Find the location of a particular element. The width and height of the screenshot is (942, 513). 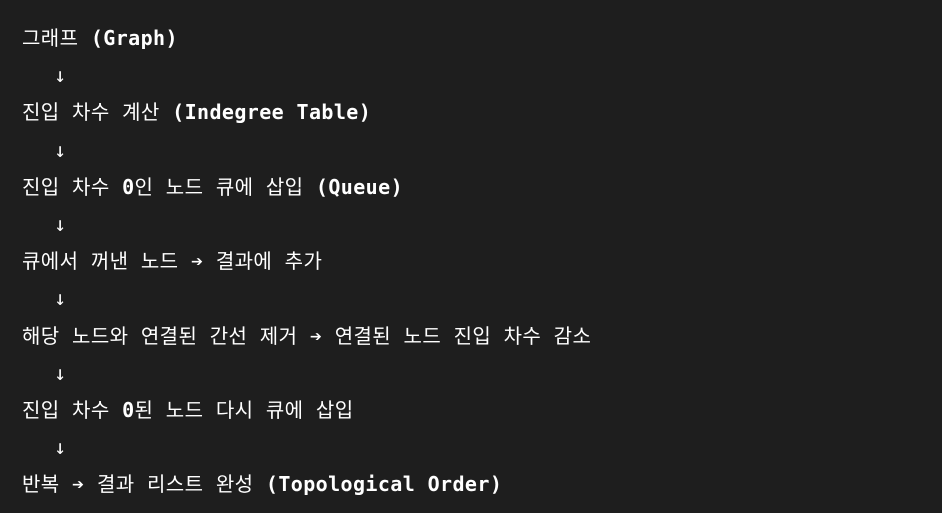

step-text: 진입 차수 계산 is located at coordinates (97, 112).